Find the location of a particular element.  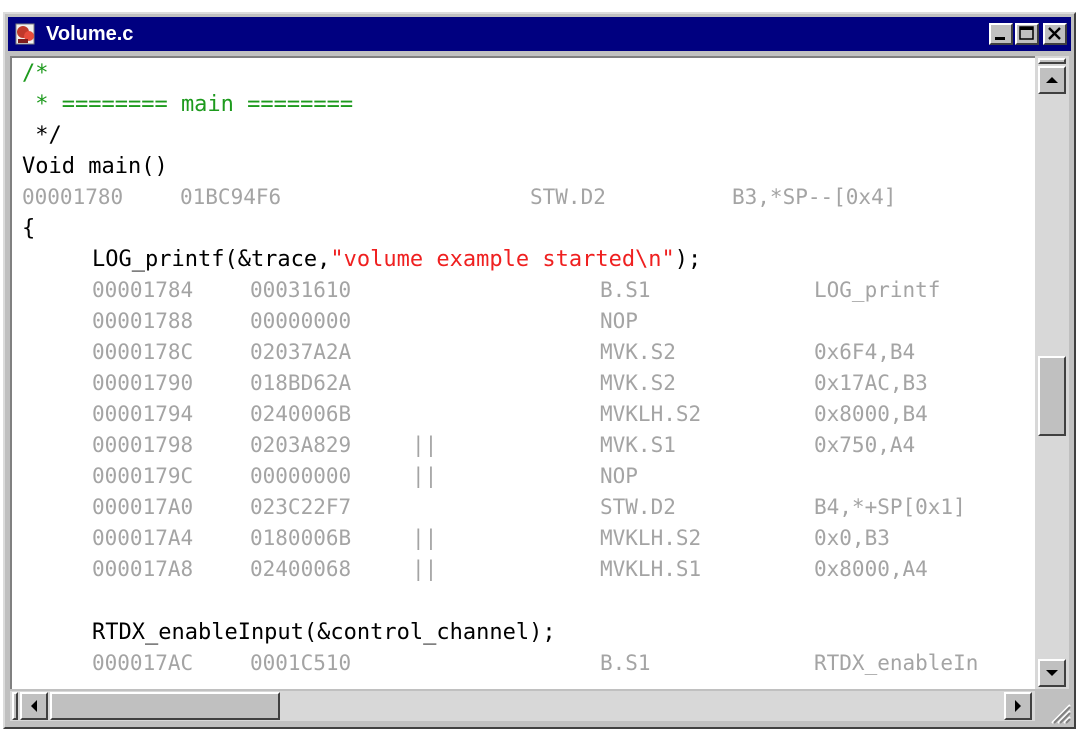

asm-operands: 0x6F4,B4 is located at coordinates (865, 352).